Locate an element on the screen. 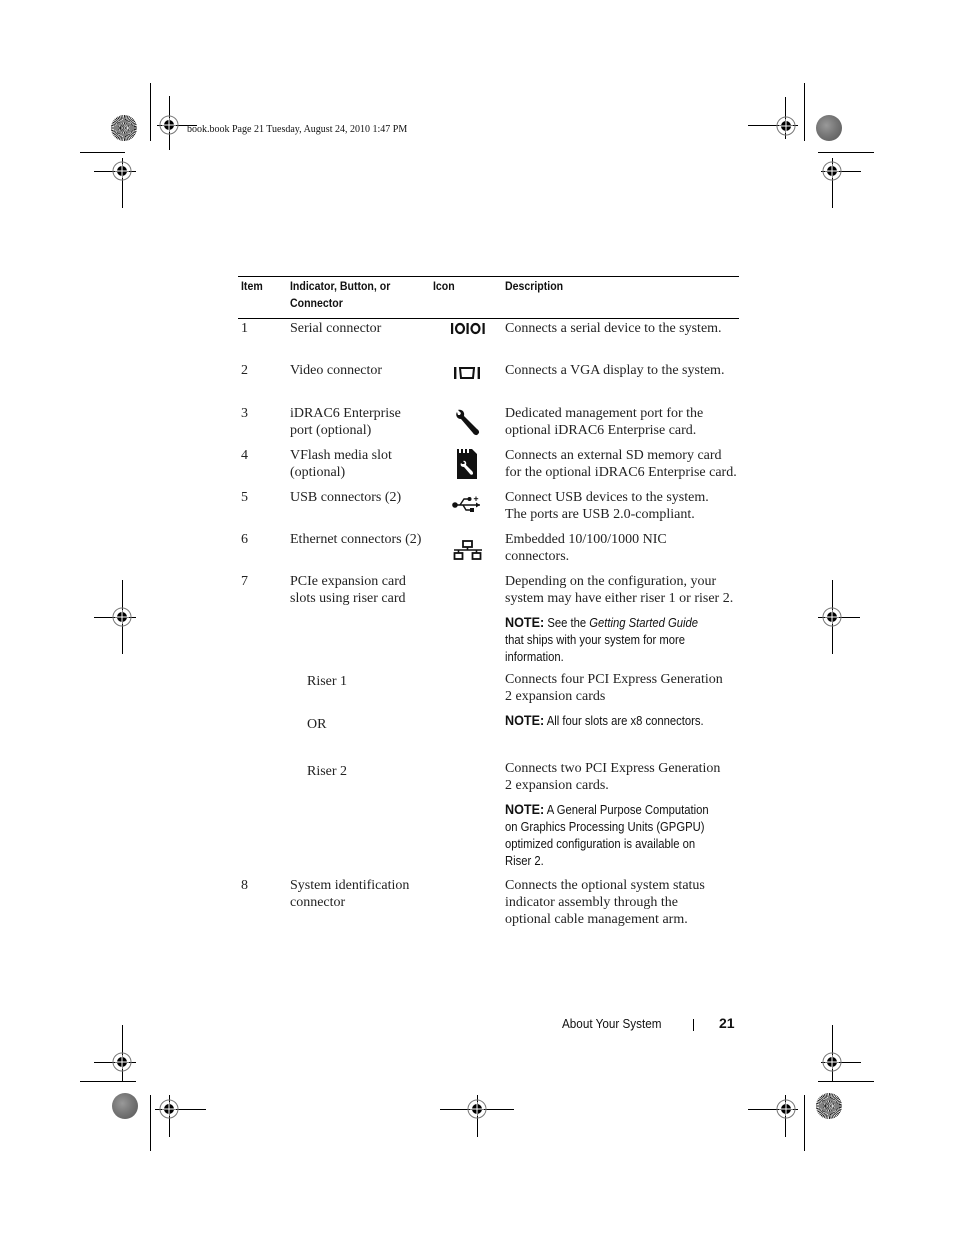 The width and height of the screenshot is (954, 1235). item-description-line: indicator assembly through the is located at coordinates (592, 902).